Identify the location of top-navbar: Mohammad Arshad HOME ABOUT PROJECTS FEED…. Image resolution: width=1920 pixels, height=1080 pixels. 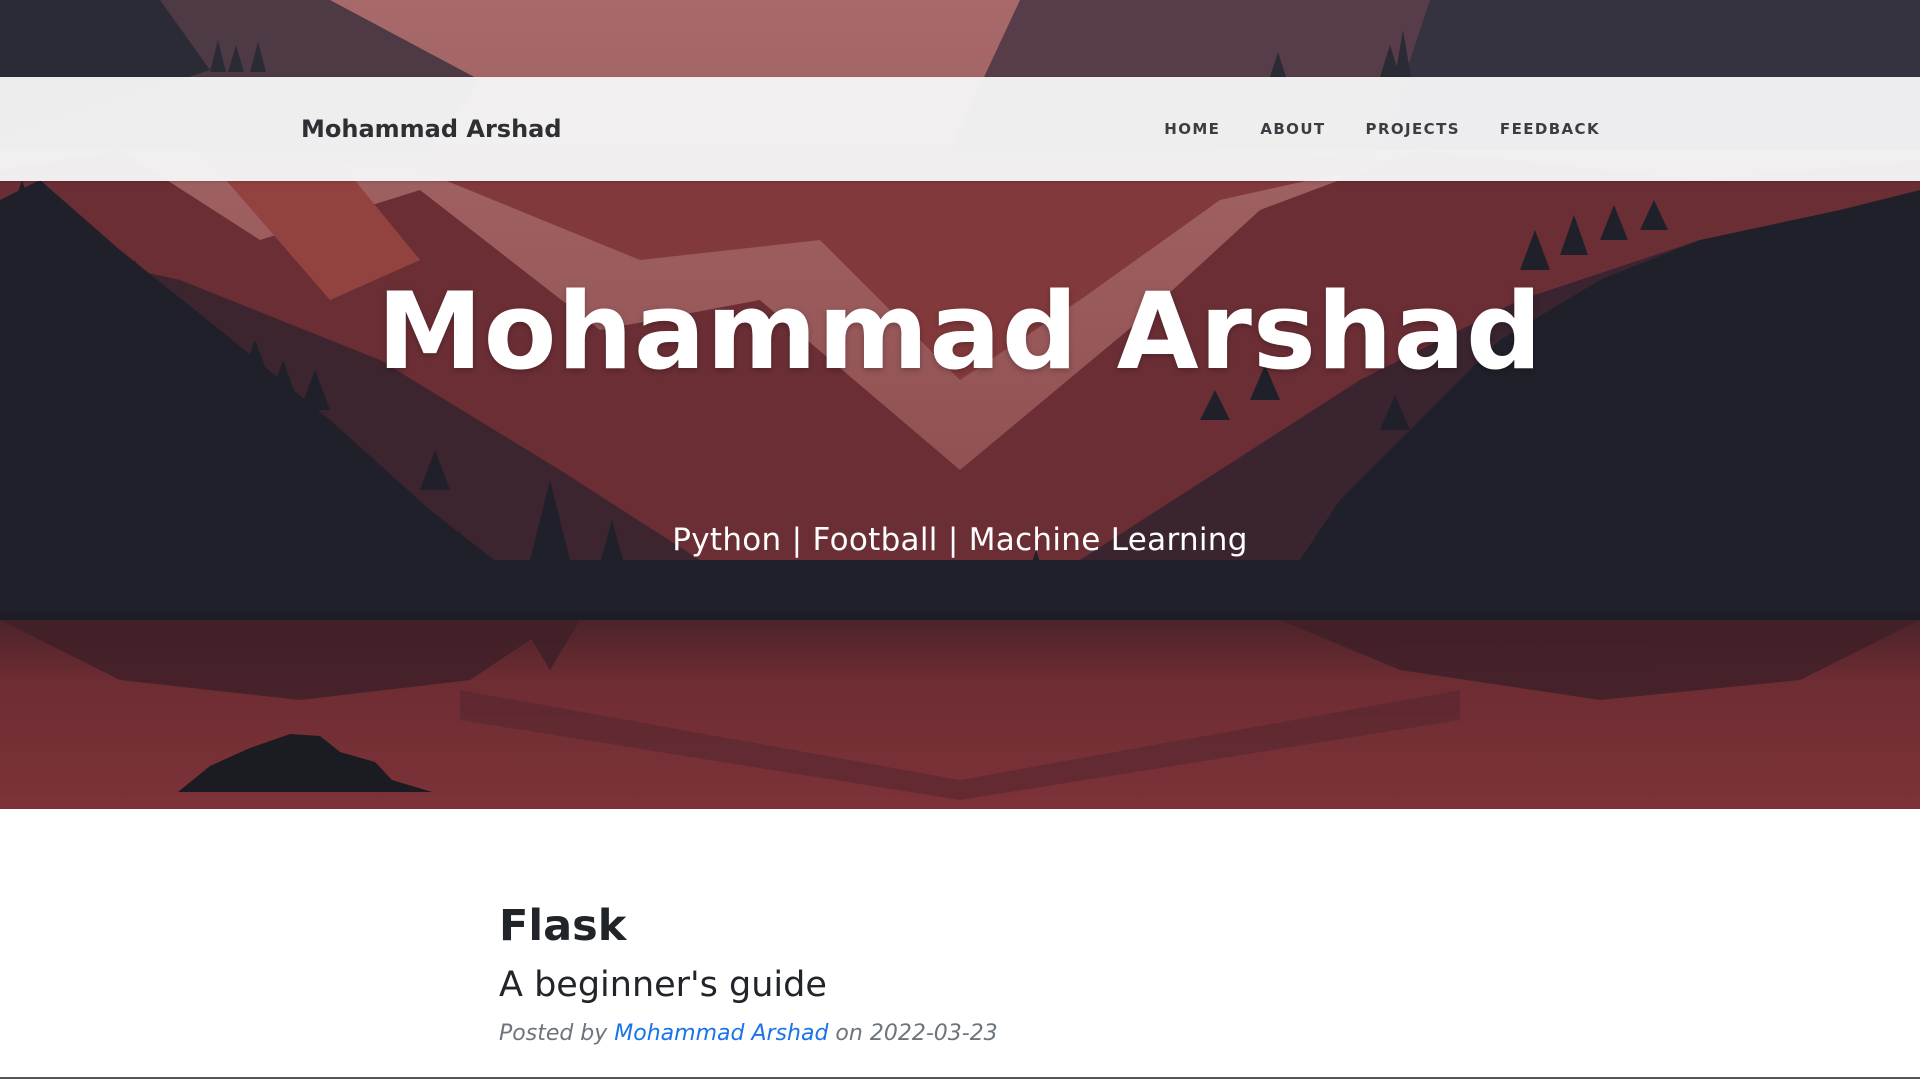
(960, 129).